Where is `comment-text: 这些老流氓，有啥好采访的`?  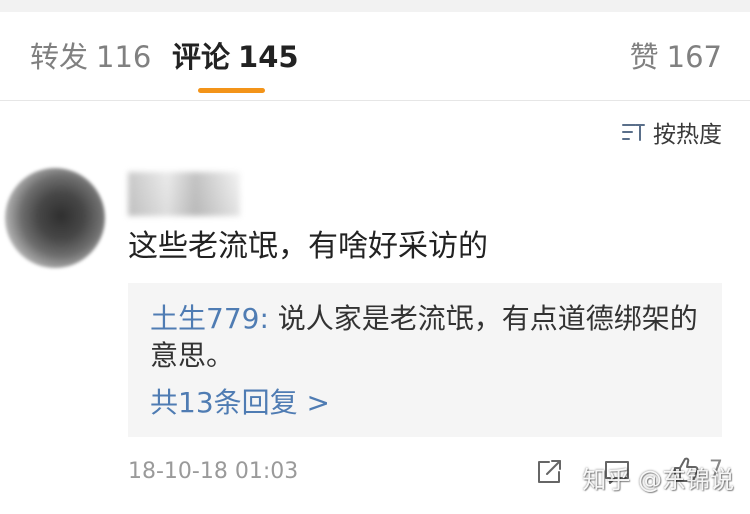 comment-text: 这些老流氓，有啥好采访的 is located at coordinates (308, 246).